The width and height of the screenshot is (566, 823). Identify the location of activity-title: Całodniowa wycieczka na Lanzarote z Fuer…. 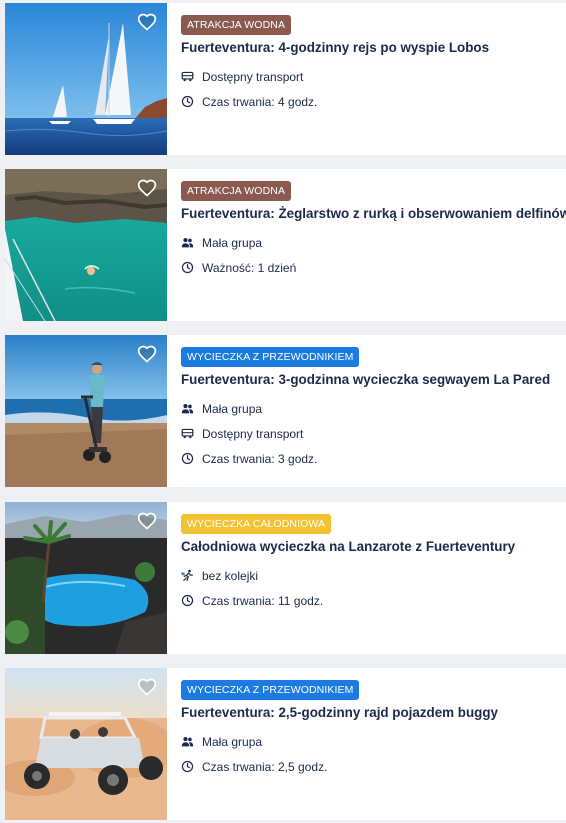
(373, 546).